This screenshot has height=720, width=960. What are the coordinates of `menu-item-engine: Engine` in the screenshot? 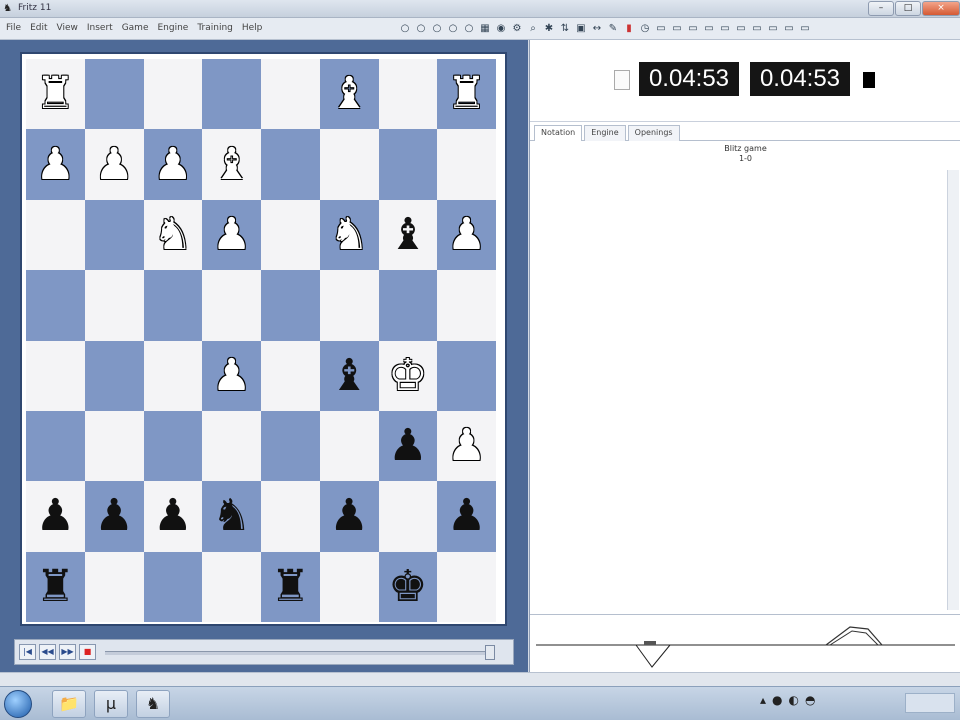 It's located at (172, 28).